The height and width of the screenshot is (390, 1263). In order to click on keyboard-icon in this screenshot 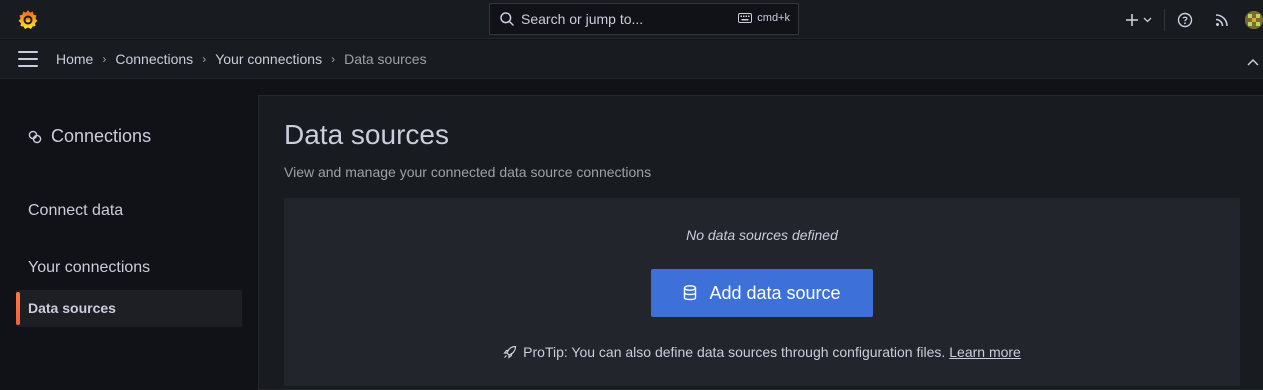, I will do `click(745, 18)`.